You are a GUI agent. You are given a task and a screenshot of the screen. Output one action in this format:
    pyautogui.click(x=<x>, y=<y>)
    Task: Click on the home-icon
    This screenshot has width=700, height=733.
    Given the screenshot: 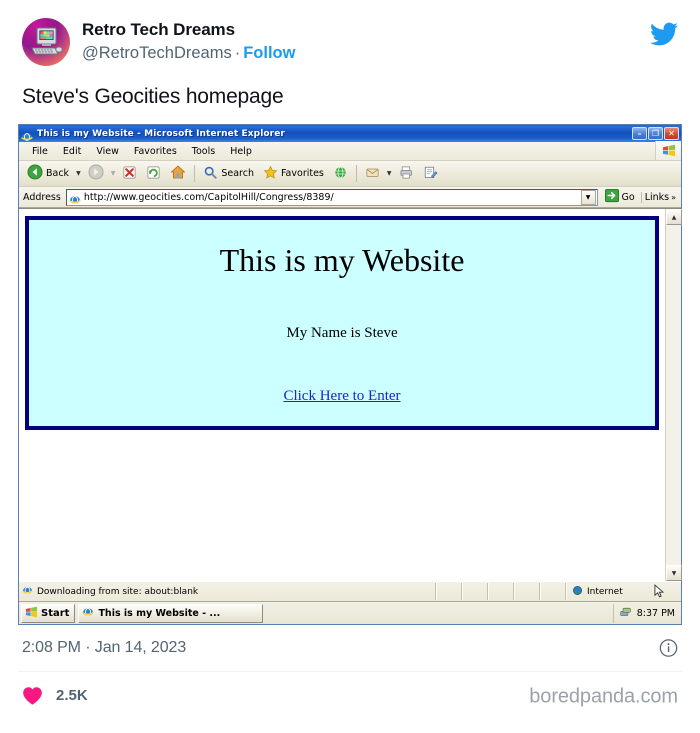 What is the action you would take?
    pyautogui.click(x=178, y=173)
    